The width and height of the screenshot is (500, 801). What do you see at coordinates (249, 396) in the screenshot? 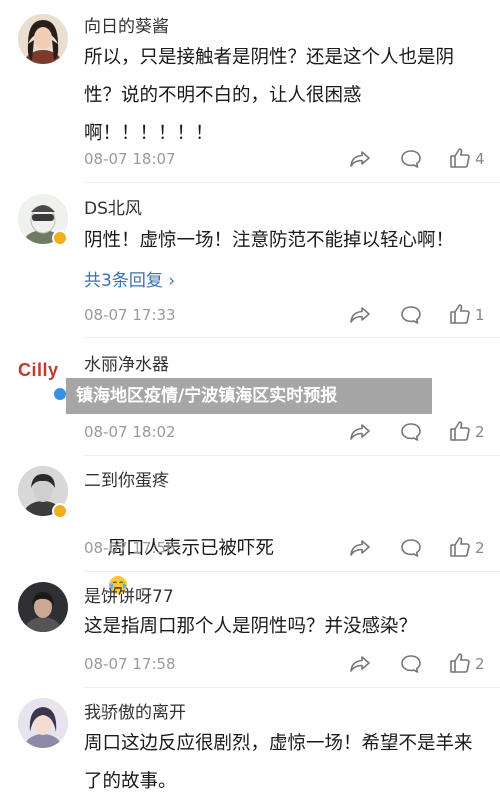
I see `headline-banner: 镇海地区疫情/宁波镇海区实时预报` at bounding box center [249, 396].